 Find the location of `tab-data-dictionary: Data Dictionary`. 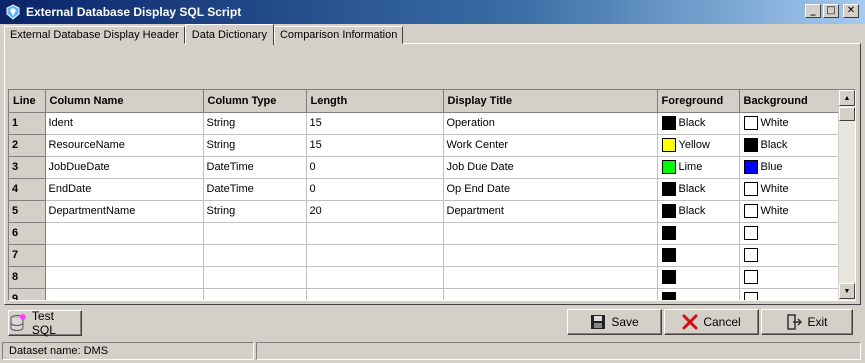

tab-data-dictionary: Data Dictionary is located at coordinates (229, 34).